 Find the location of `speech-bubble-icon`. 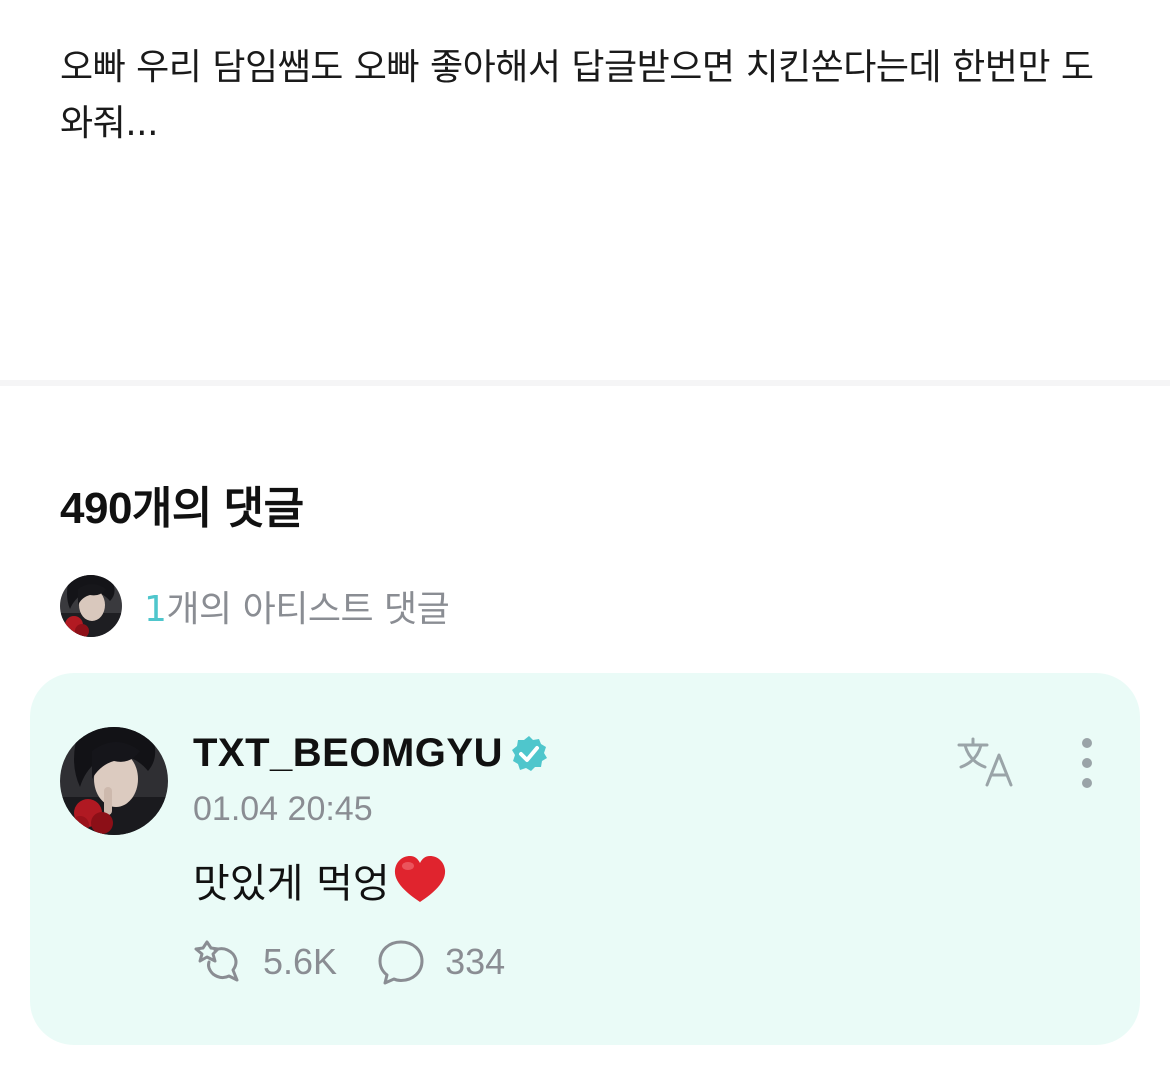

speech-bubble-icon is located at coordinates (401, 962).